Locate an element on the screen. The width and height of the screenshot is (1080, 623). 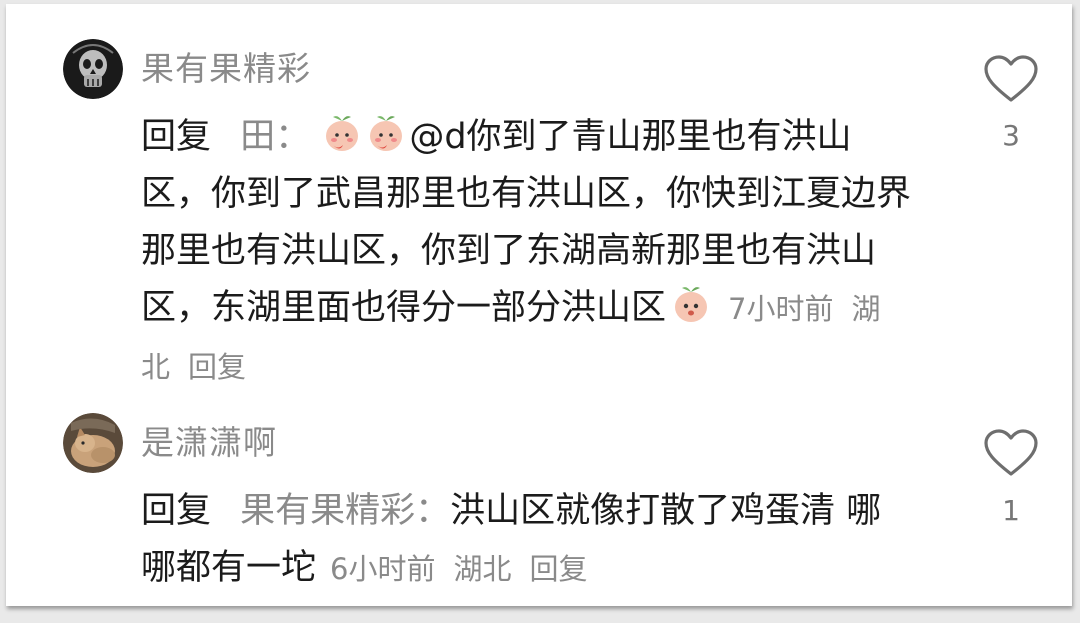
comment-username: 果有果精彩 is located at coordinates (226, 66).